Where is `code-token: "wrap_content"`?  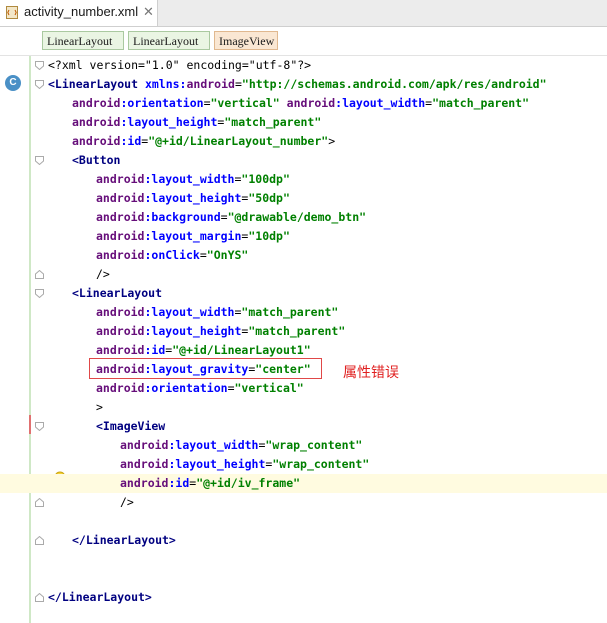
code-token: "wrap_content" is located at coordinates (314, 445).